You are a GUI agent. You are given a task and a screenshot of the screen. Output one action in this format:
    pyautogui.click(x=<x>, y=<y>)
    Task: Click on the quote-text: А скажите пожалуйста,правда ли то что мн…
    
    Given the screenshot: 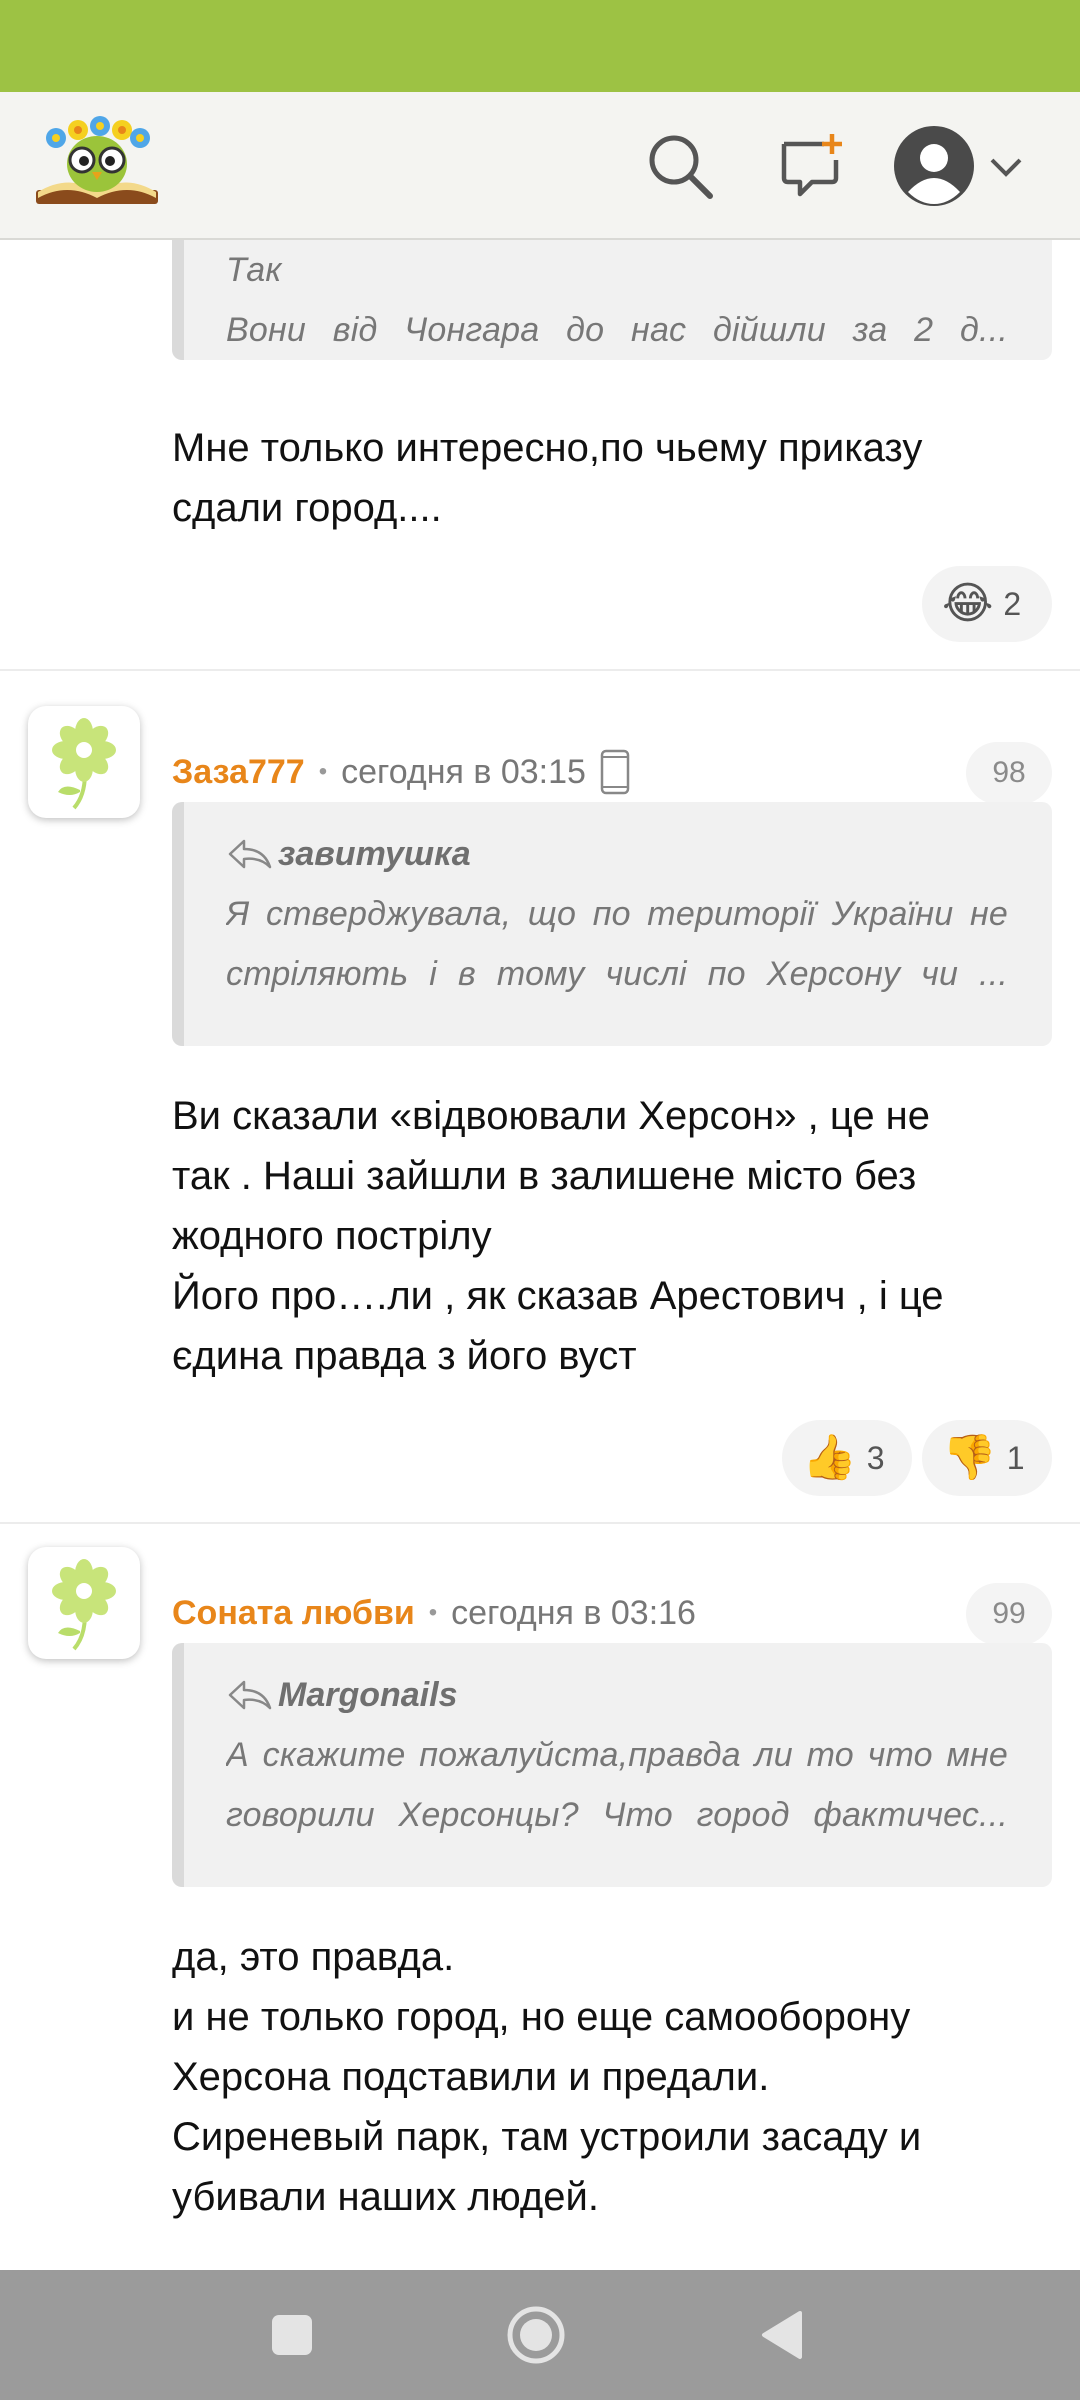 What is the action you would take?
    pyautogui.click(x=617, y=1785)
    